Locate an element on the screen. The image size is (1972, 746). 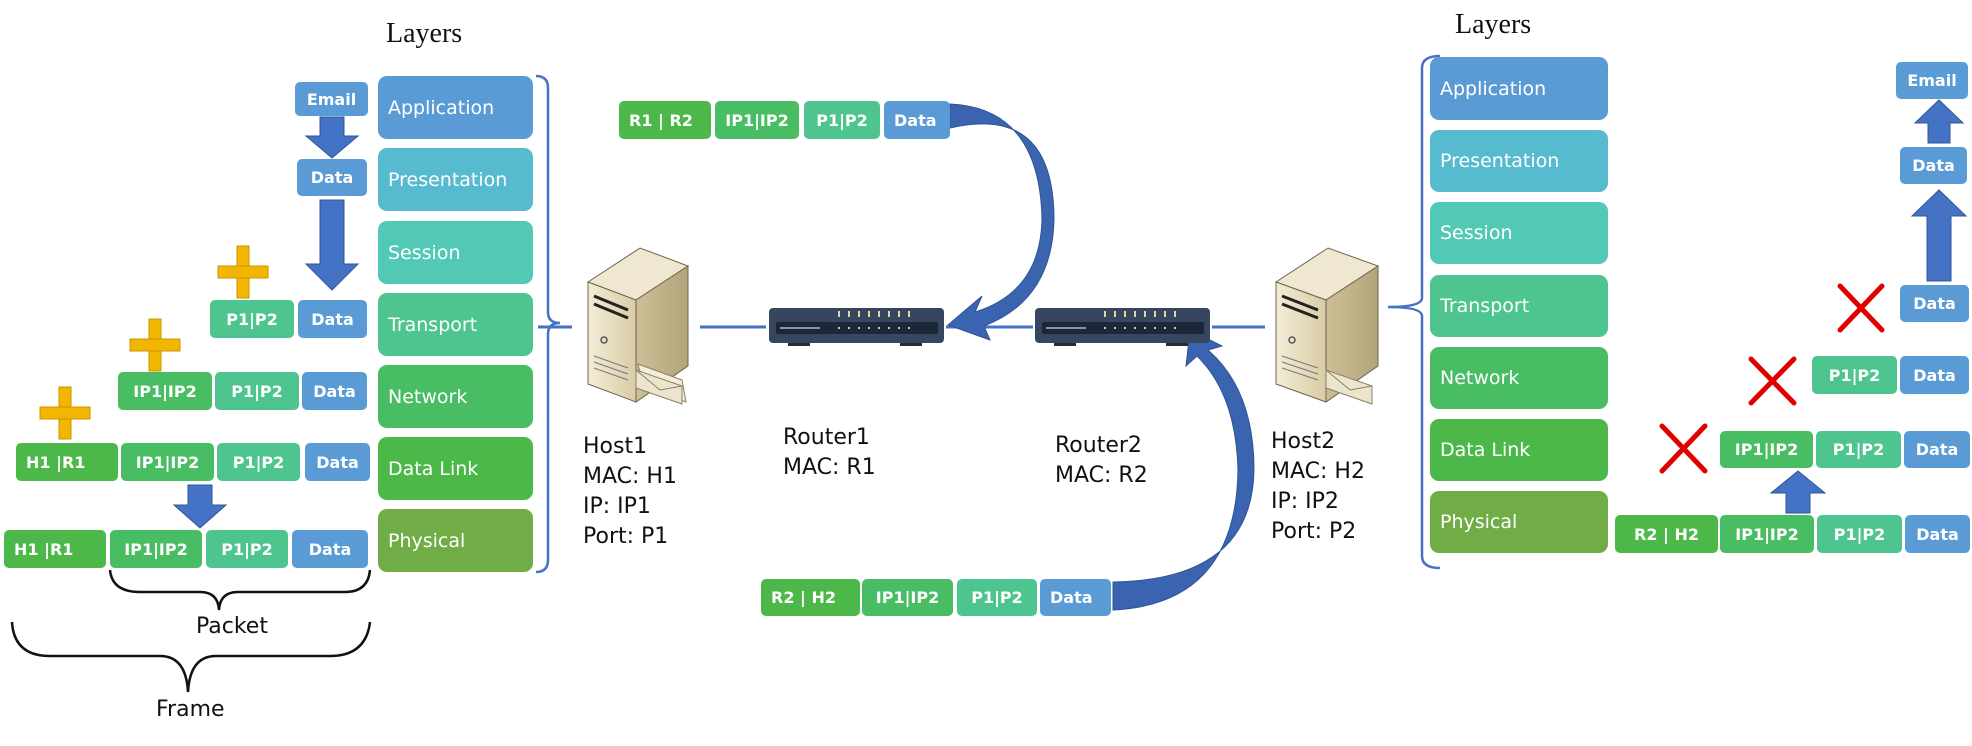
right-layers-title: Layers is located at coordinates (1493, 24).